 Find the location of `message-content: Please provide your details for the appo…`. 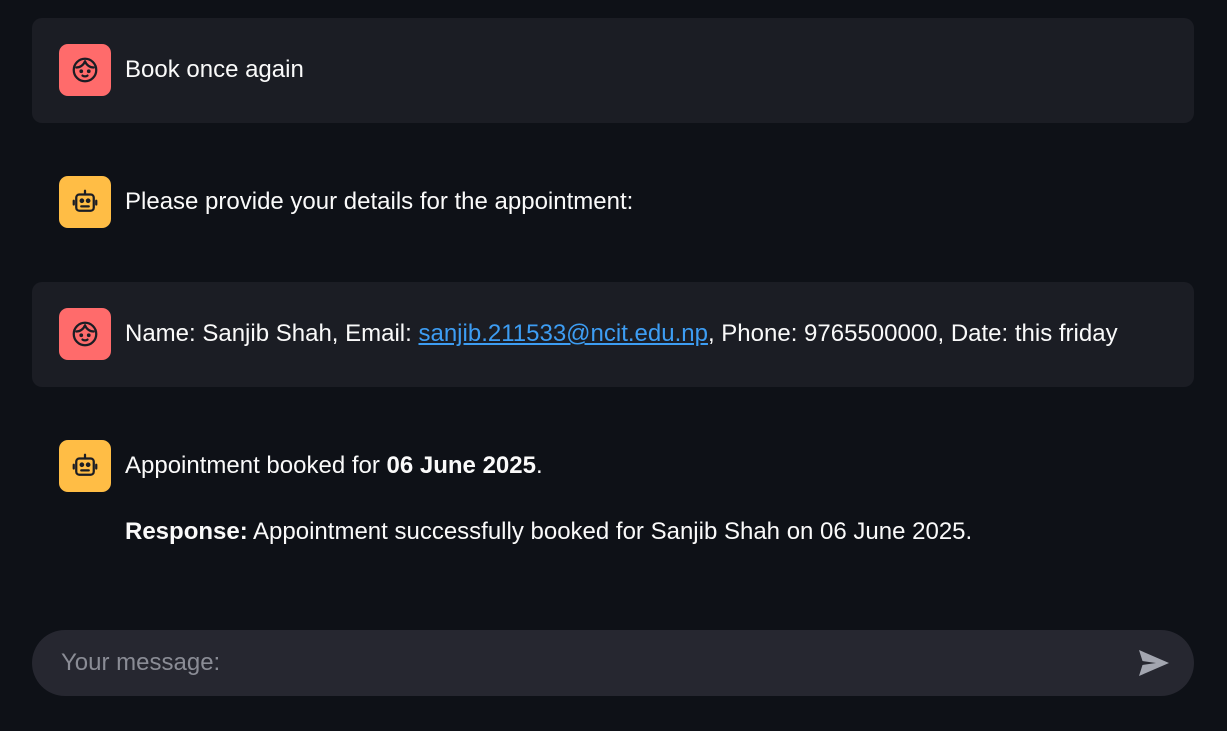

message-content: Please provide your details for the appo… is located at coordinates (379, 202).